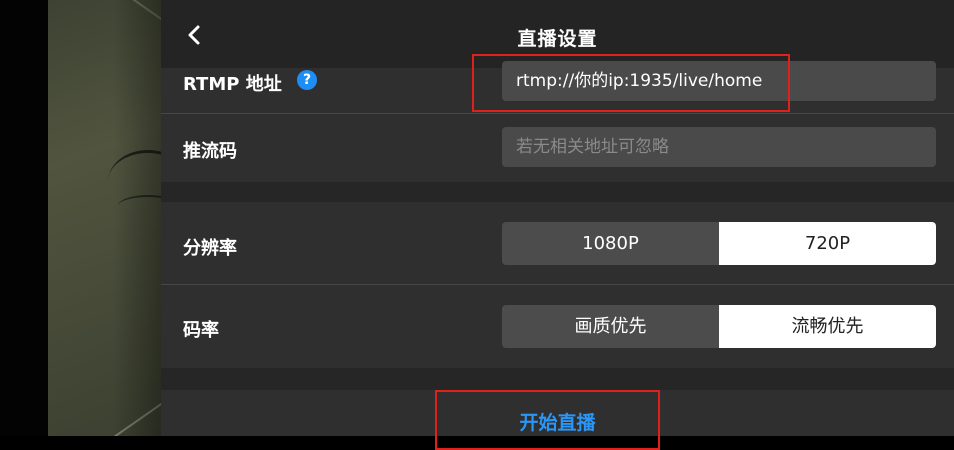 This screenshot has width=954, height=450. I want to click on stream-key-input: 若无相关地址可忽略, so click(719, 147).